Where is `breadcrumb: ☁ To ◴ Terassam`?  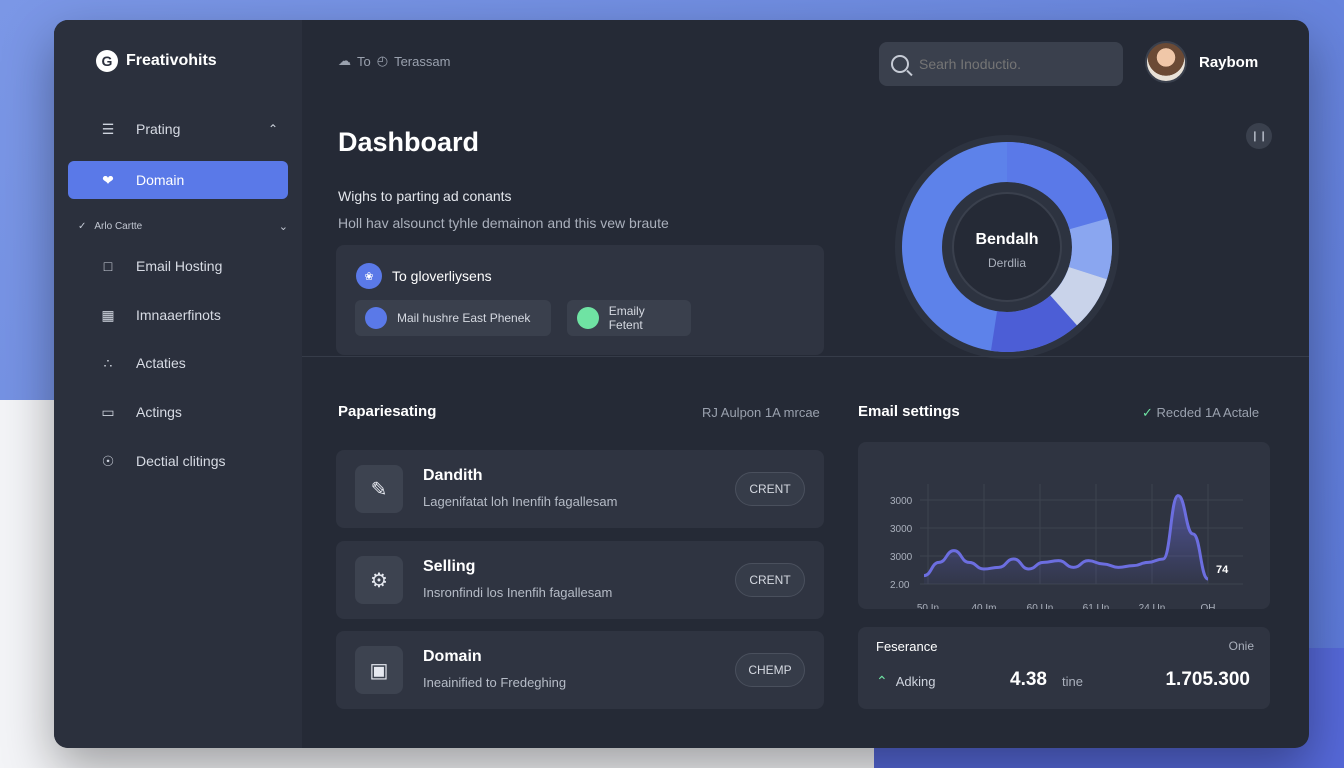
breadcrumb: ☁ To ◴ Terassam is located at coordinates (394, 61).